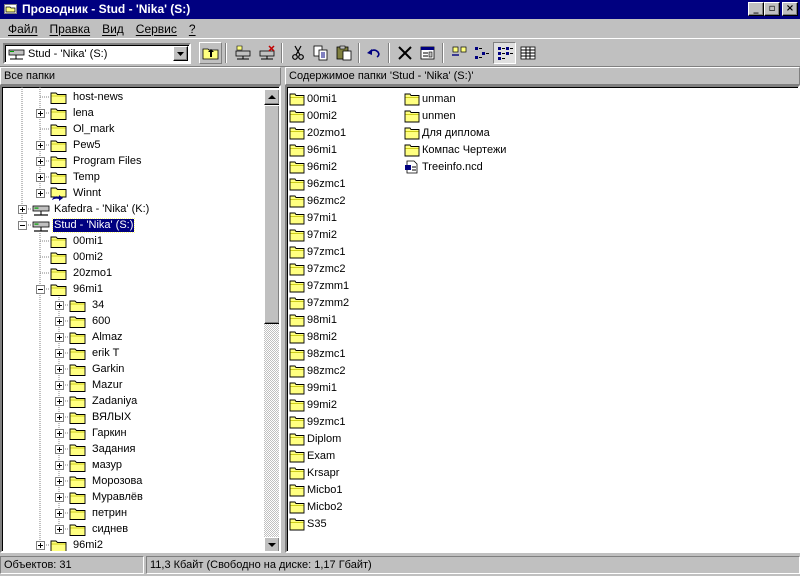  What do you see at coordinates (504, 53) in the screenshot?
I see `view-list-button` at bounding box center [504, 53].